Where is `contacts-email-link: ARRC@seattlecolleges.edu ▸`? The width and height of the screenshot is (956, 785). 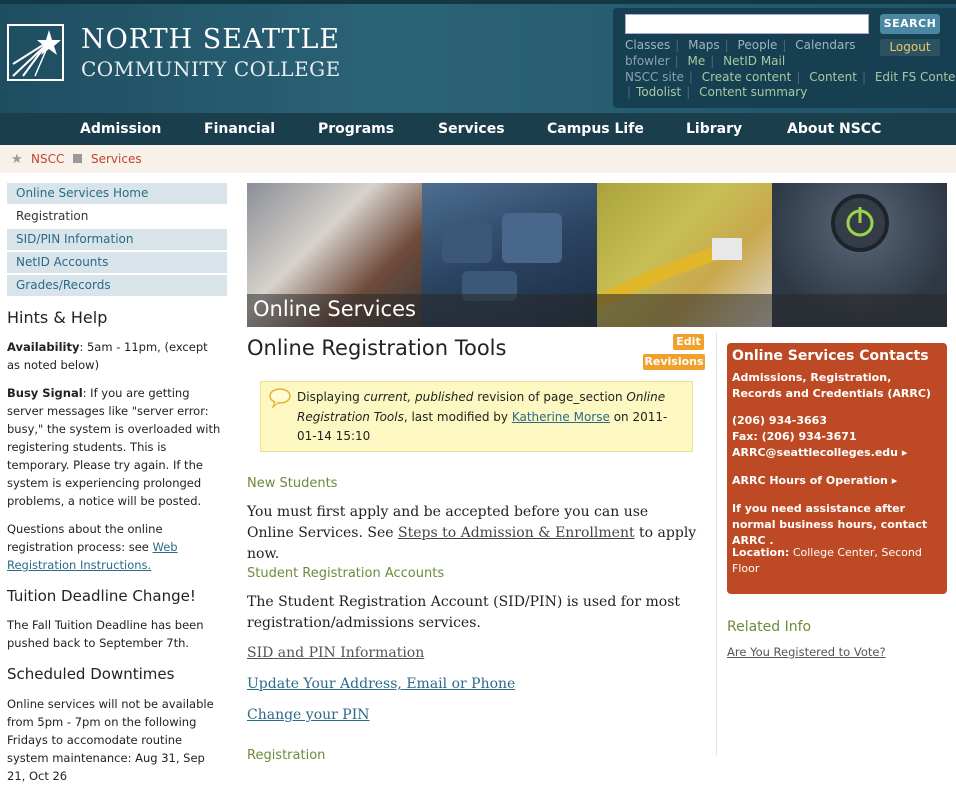
contacts-email-link: ARRC@seattlecolleges.edu ▸ is located at coordinates (838, 453).